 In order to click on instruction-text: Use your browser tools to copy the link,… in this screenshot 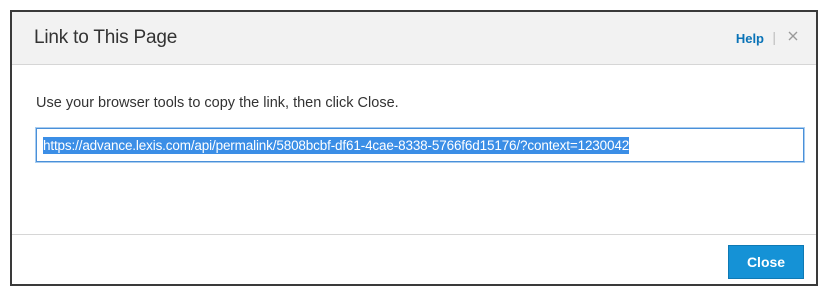, I will do `click(217, 103)`.